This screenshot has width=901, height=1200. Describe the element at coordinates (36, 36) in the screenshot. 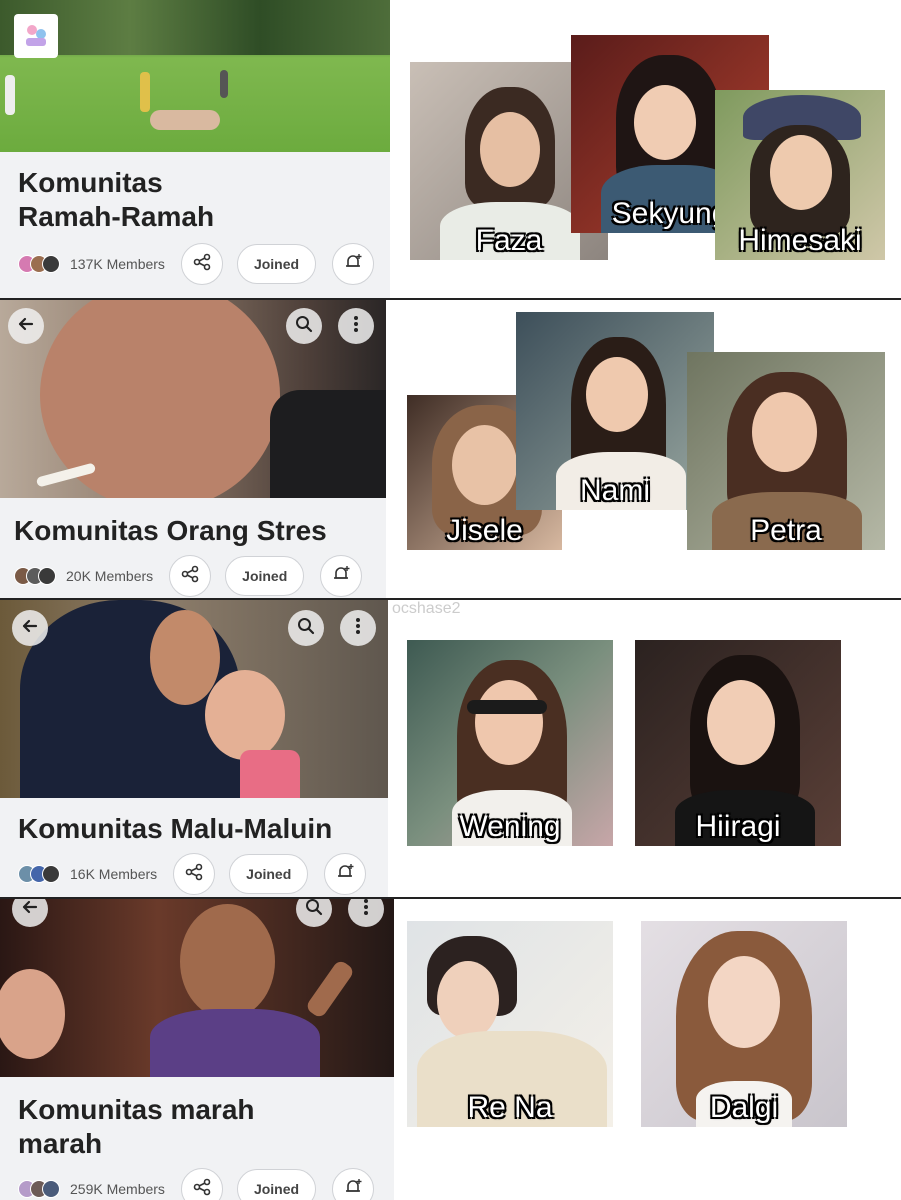

I see `app-logo` at that location.